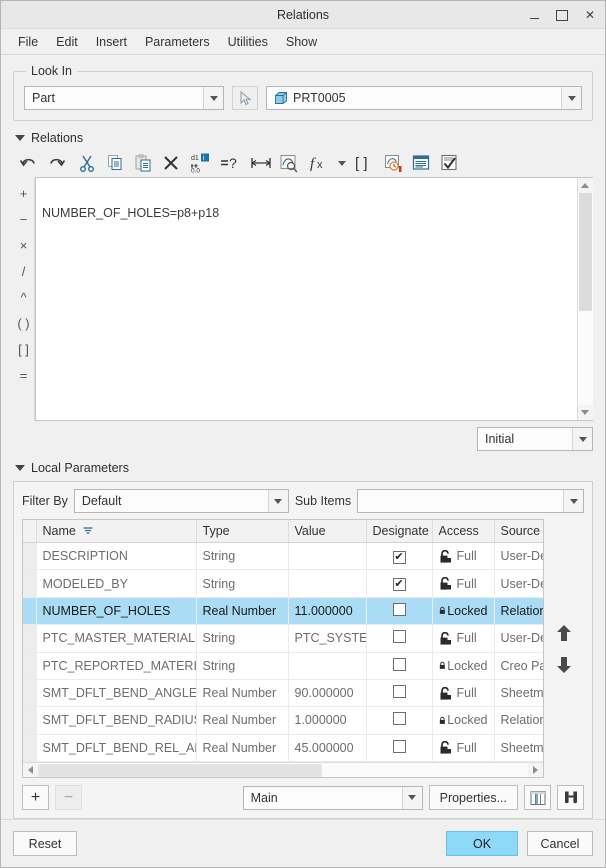 The image size is (606, 868). Describe the element at coordinates (116, 748) in the screenshot. I see `cell-name: SMT_DFLT_BEND_REL_ANGLE` at that location.